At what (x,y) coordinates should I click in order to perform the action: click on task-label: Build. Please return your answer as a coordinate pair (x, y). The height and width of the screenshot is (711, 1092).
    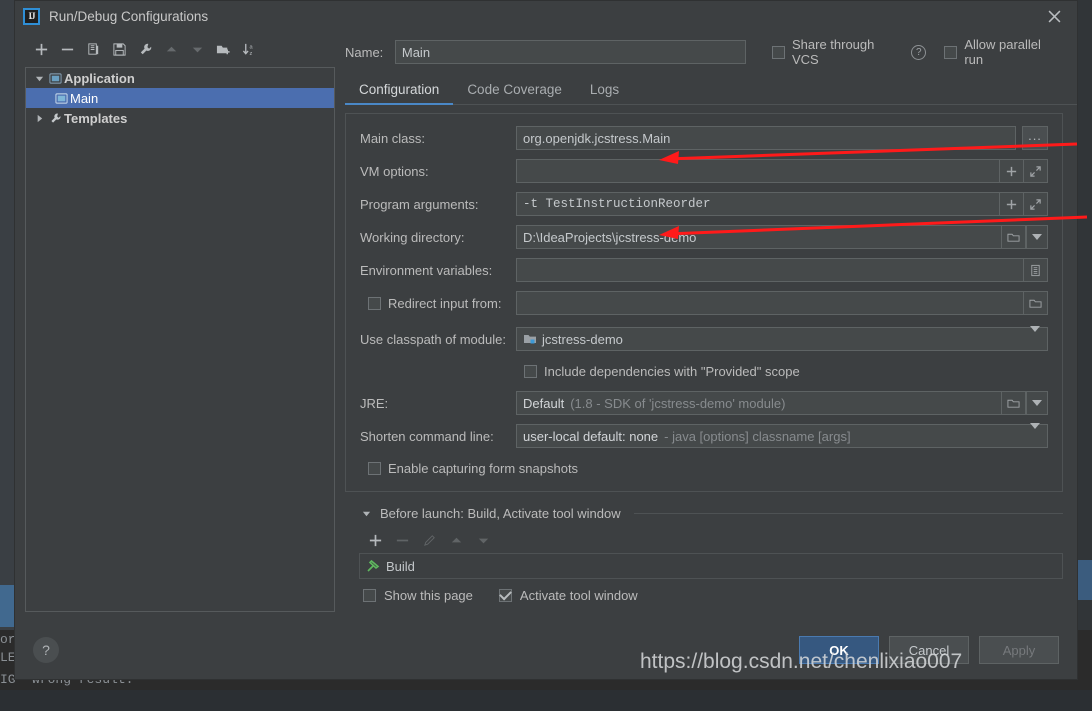
    Looking at the image, I should click on (400, 566).